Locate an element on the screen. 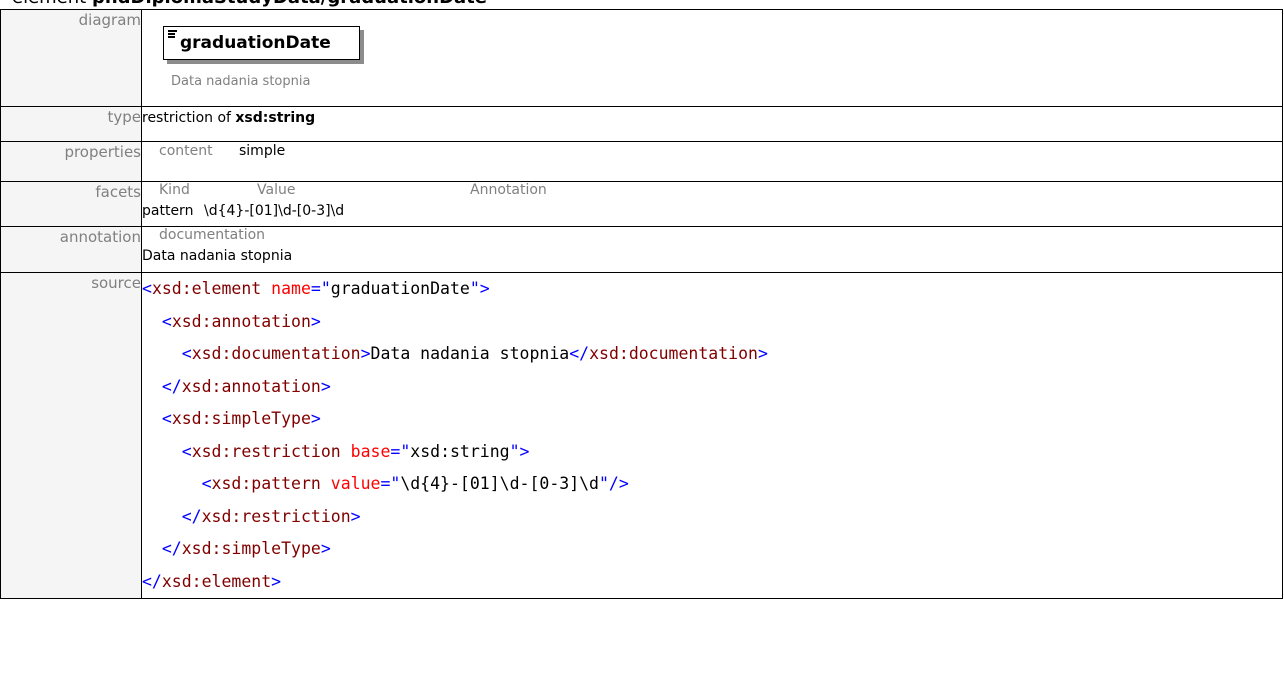 The height and width of the screenshot is (677, 1284). type-prefix: restriction of is located at coordinates (189, 118).